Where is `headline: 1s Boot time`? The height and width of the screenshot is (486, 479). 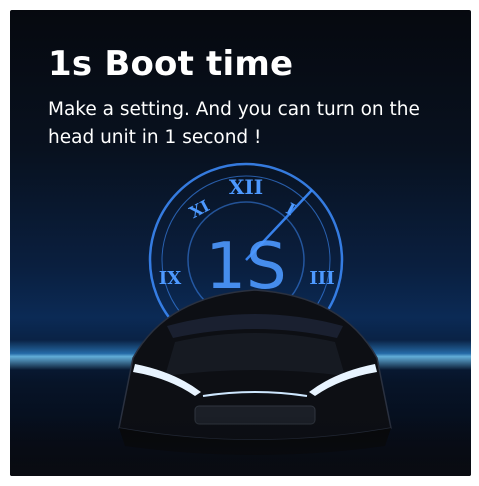 headline: 1s Boot time is located at coordinates (171, 64).